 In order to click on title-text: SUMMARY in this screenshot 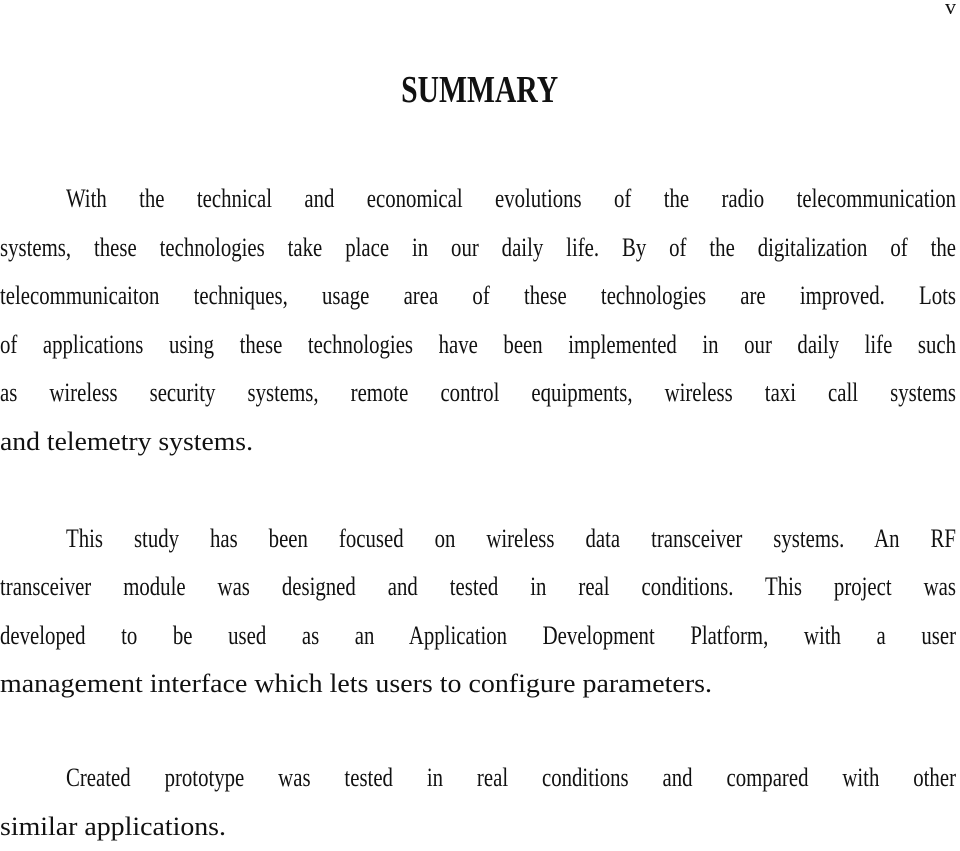, I will do `click(480, 90)`.